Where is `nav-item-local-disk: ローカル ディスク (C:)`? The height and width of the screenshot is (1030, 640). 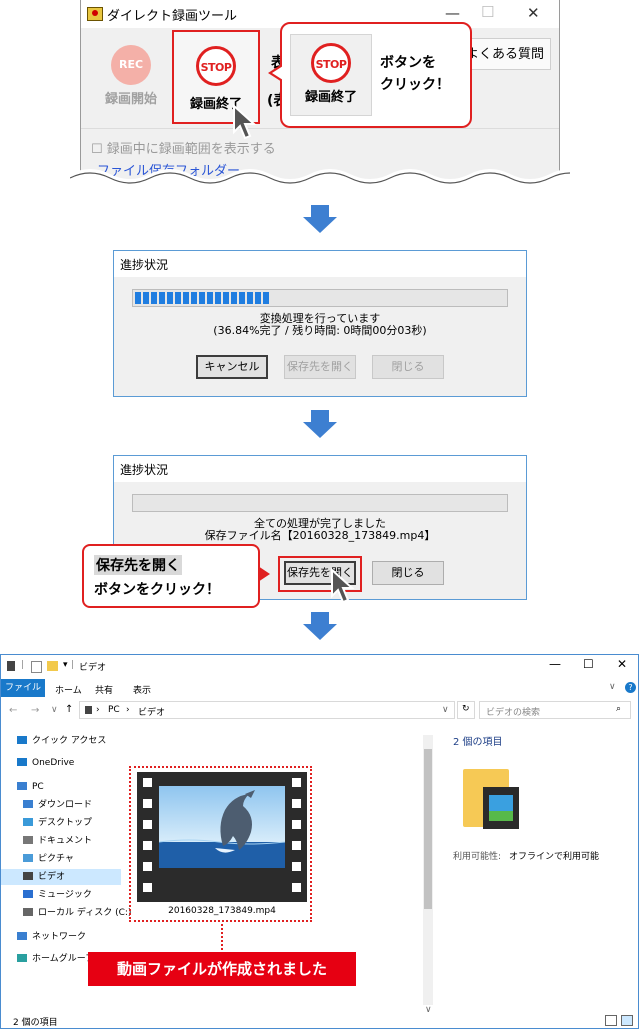 nav-item-local-disk: ローカル ディスク (C:) is located at coordinates (77, 913).